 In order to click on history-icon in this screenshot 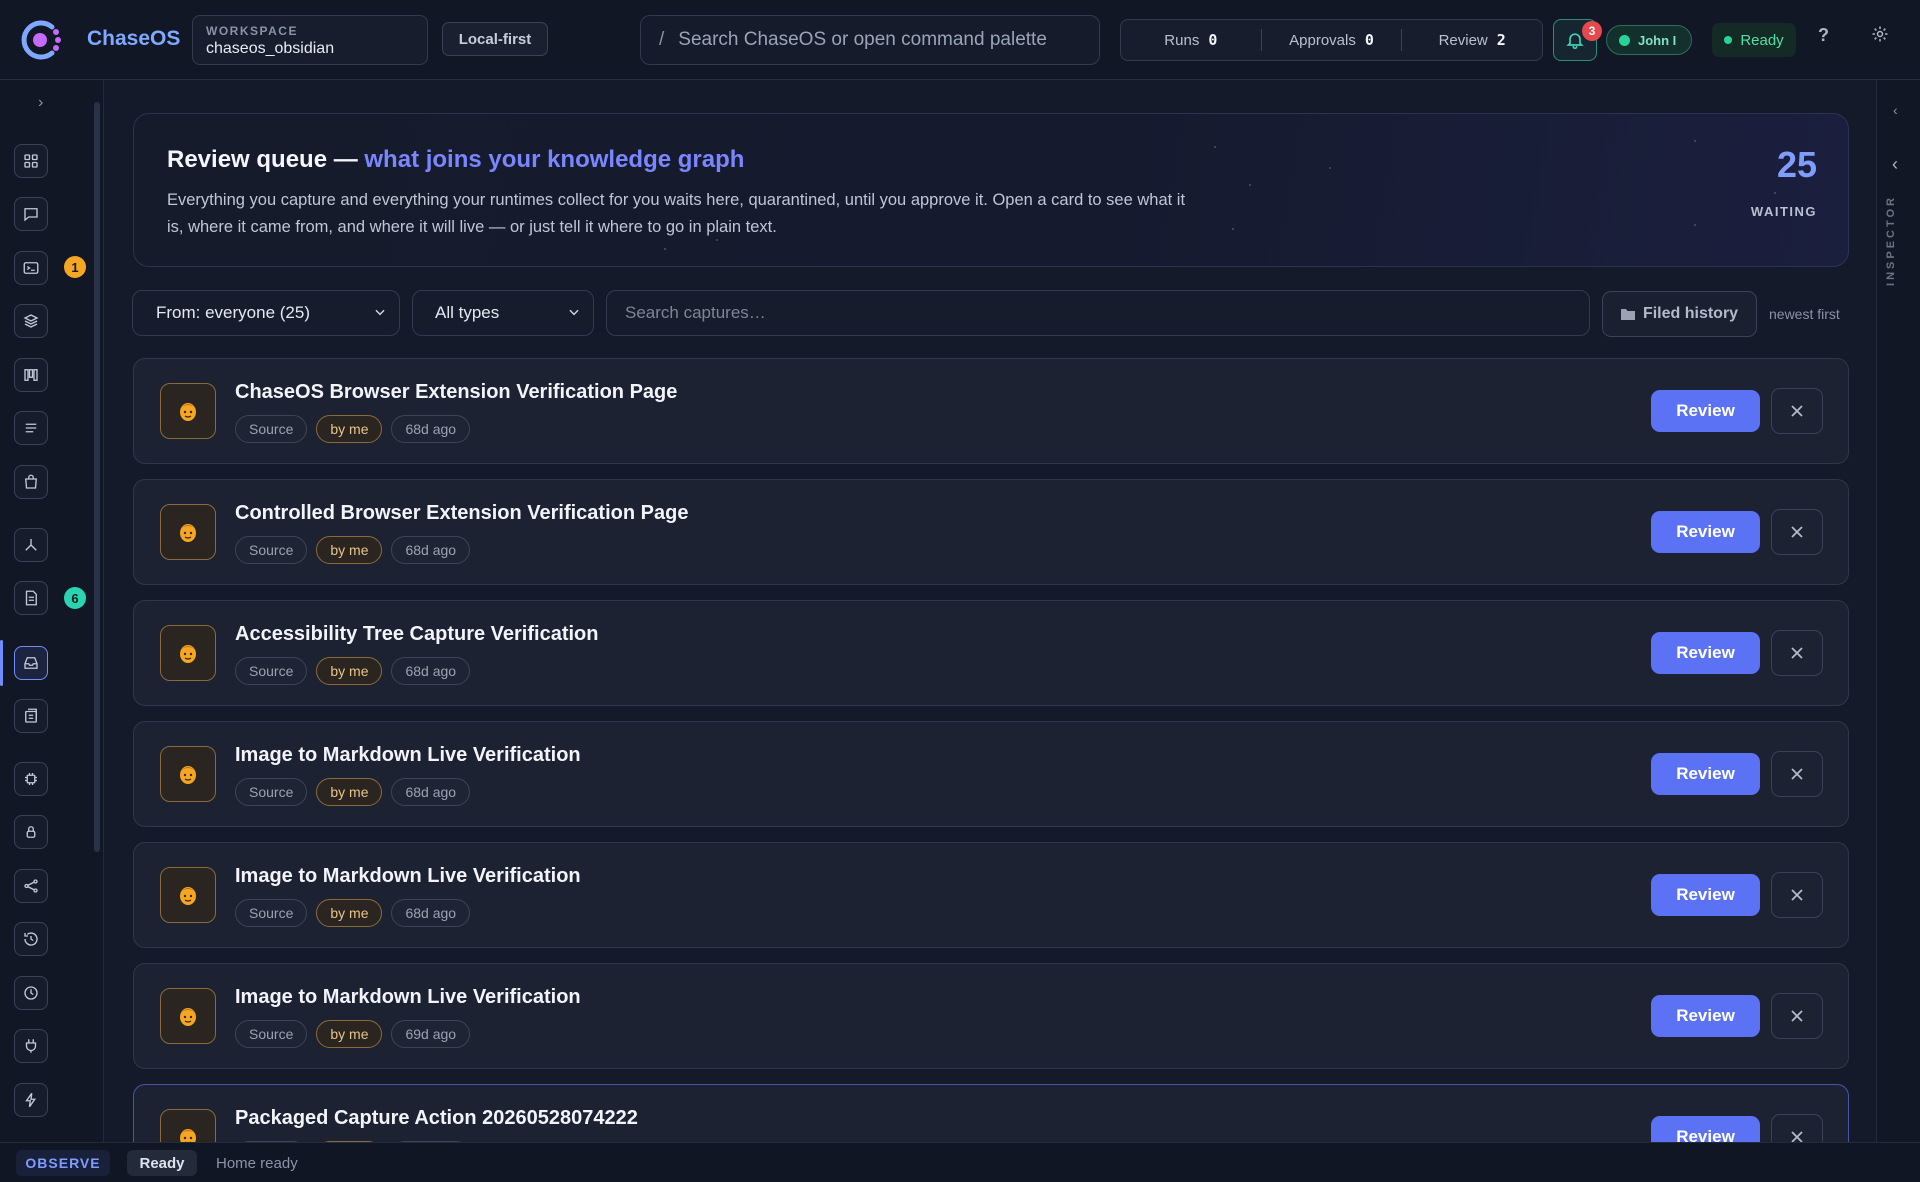, I will do `click(31, 939)`.